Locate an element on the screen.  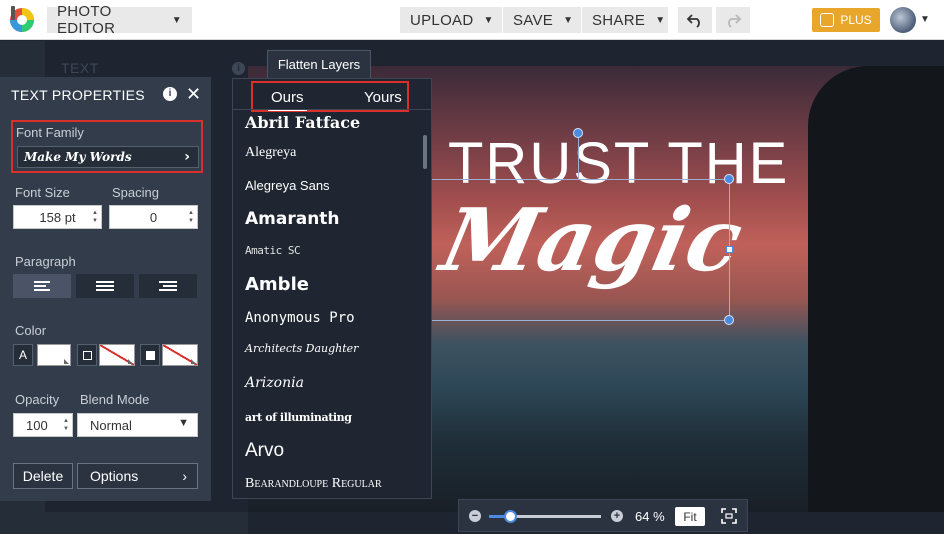
opacity-input: 100 ▲ ▼ is located at coordinates (43, 425).